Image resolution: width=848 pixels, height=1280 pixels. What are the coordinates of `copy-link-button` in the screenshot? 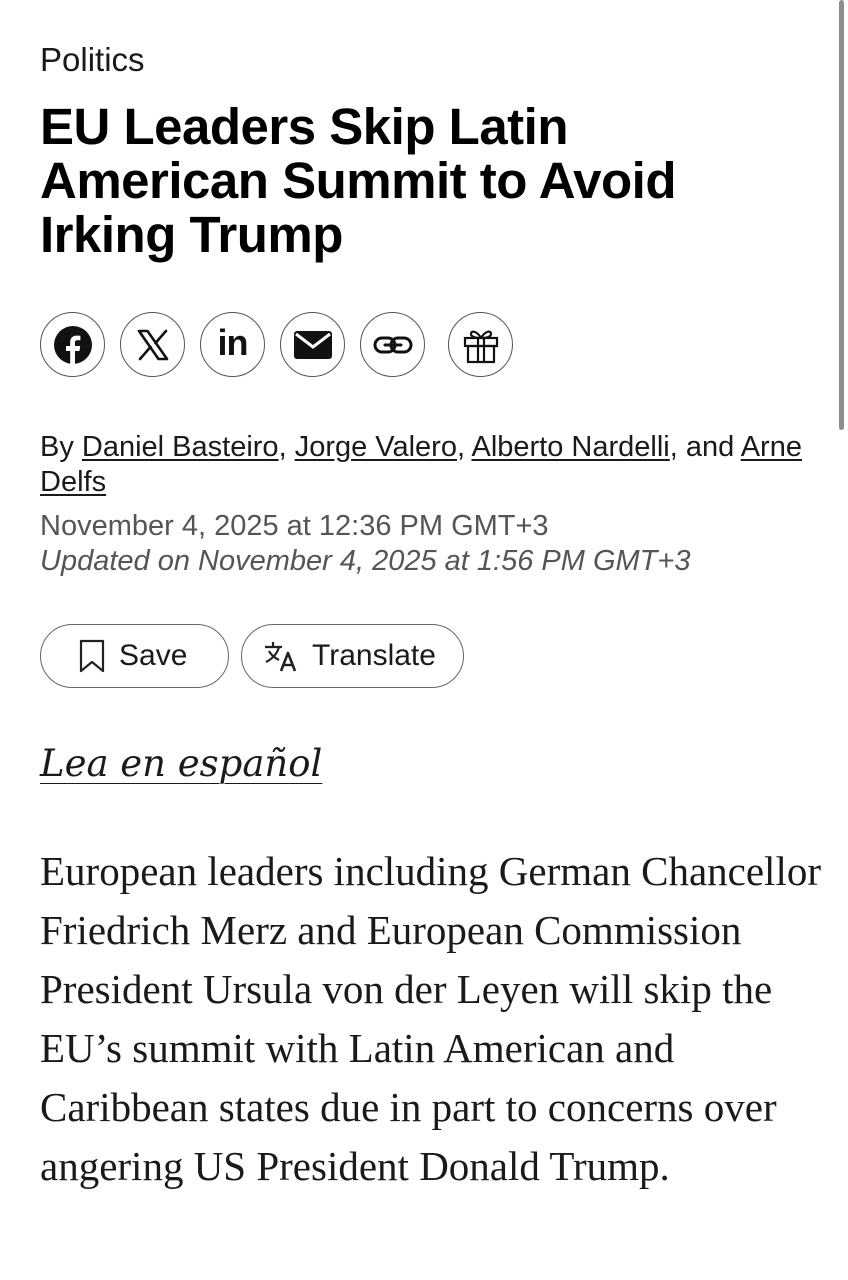 It's located at (392, 344).